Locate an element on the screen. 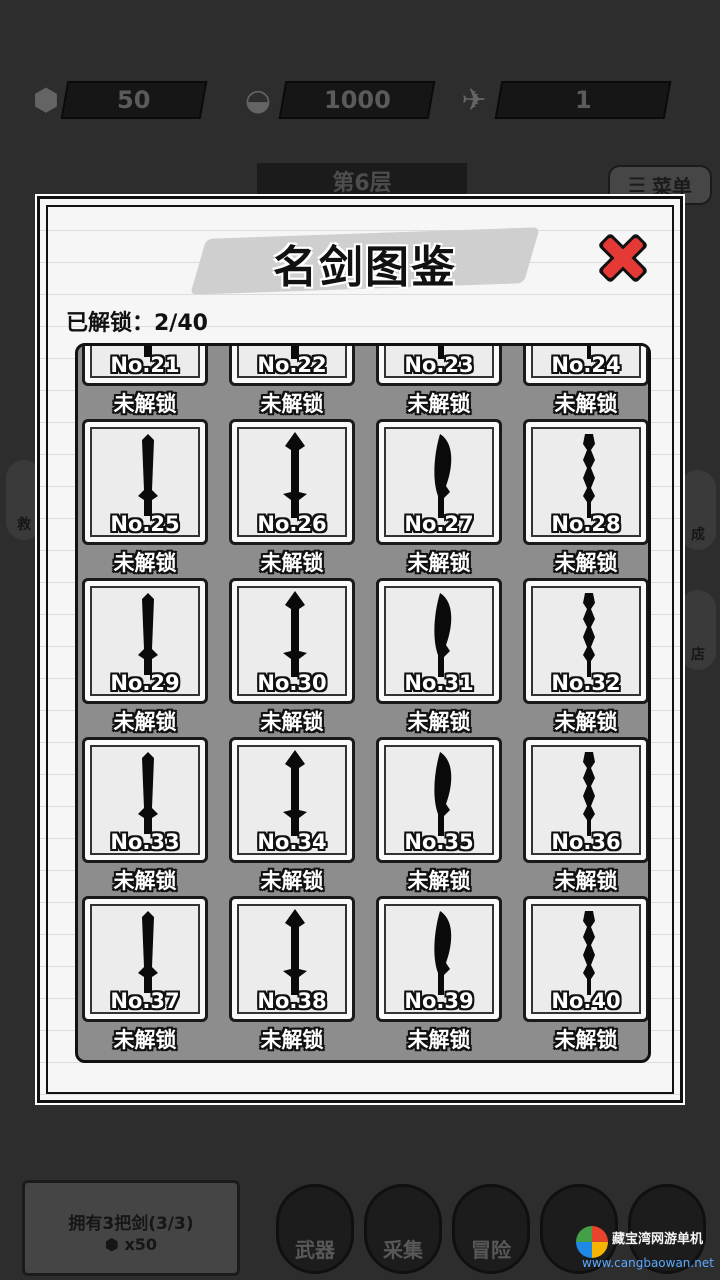  sword-card: No.32 is located at coordinates (585, 641).